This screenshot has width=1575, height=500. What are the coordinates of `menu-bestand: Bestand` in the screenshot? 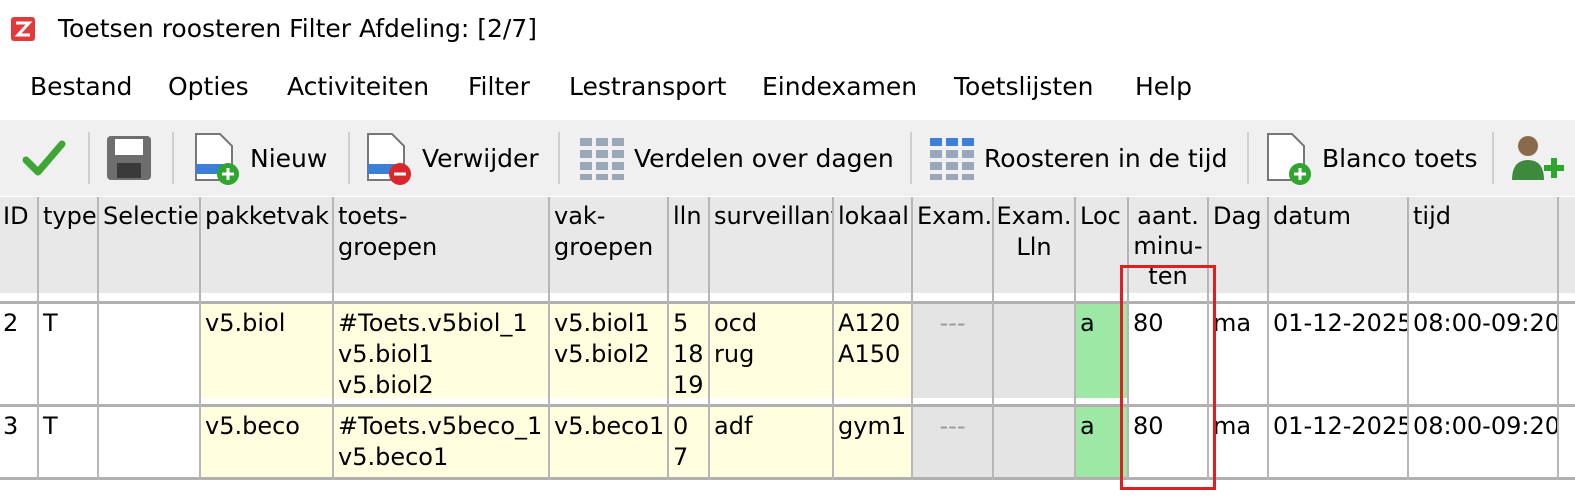 It's located at (81, 86).